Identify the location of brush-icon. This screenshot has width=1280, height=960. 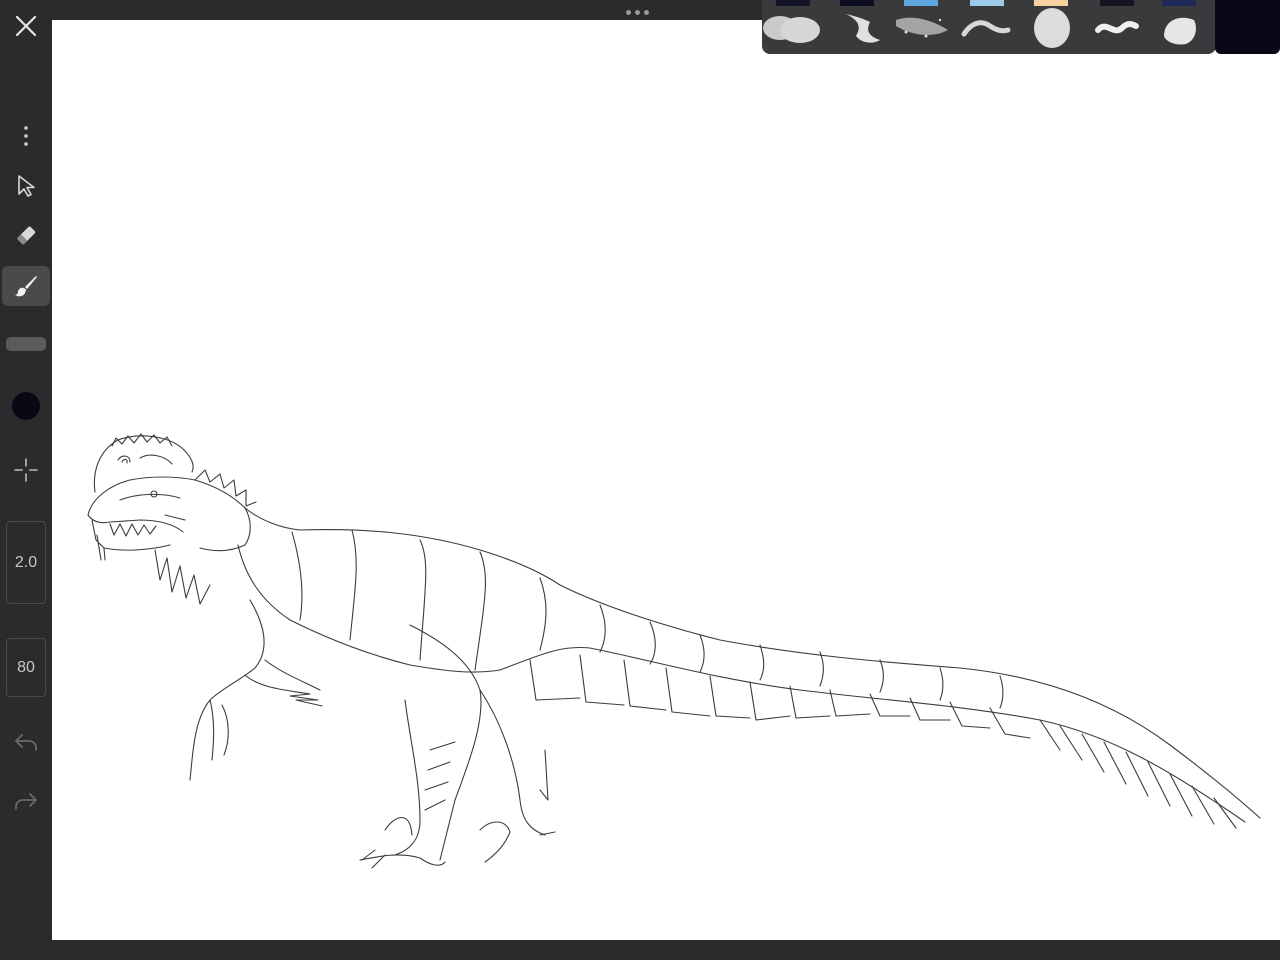
(26, 286).